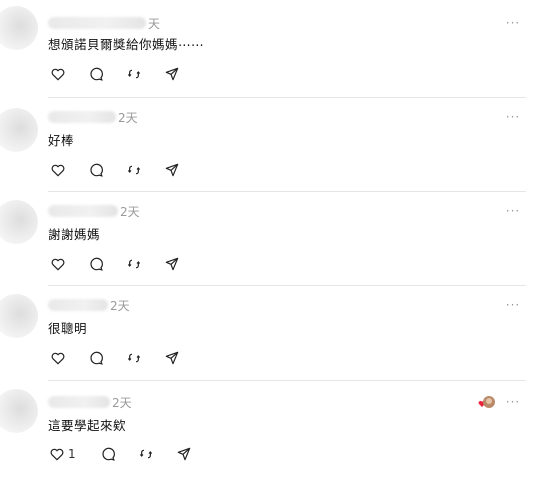 The width and height of the screenshot is (542, 478). What do you see at coordinates (130, 454) in the screenshot?
I see `action-bar: 1` at bounding box center [130, 454].